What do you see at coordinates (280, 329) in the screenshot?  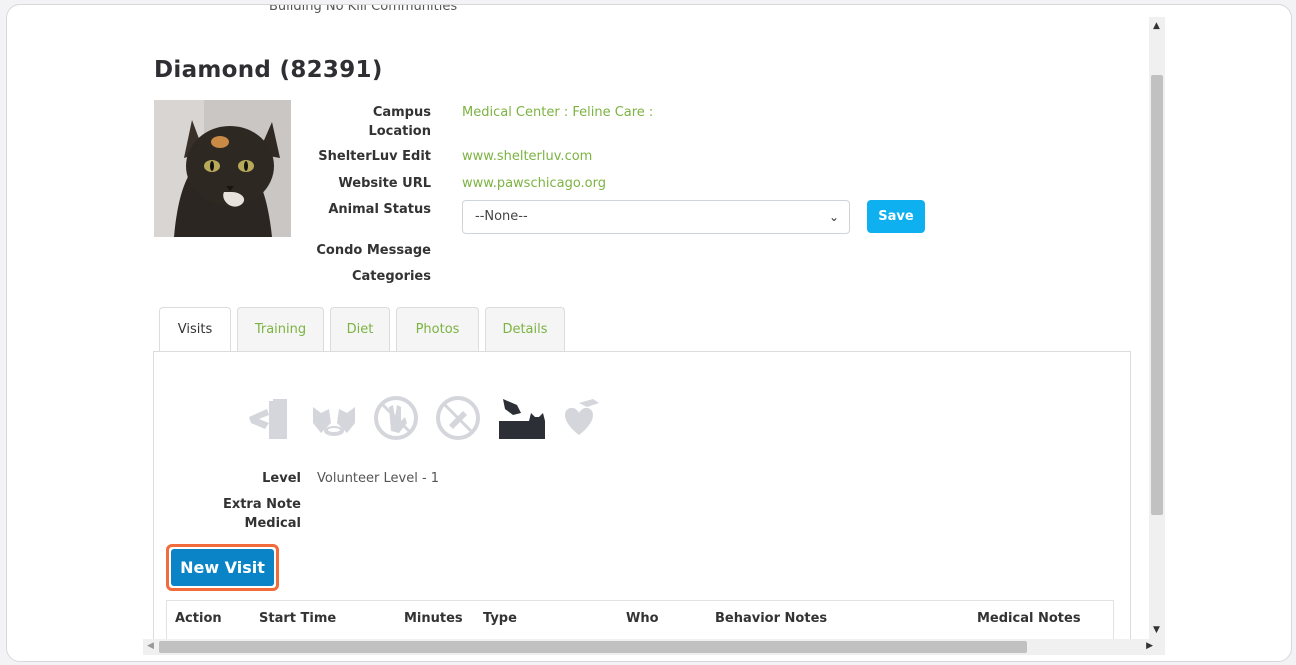 I see `tab-training: Training` at bounding box center [280, 329].